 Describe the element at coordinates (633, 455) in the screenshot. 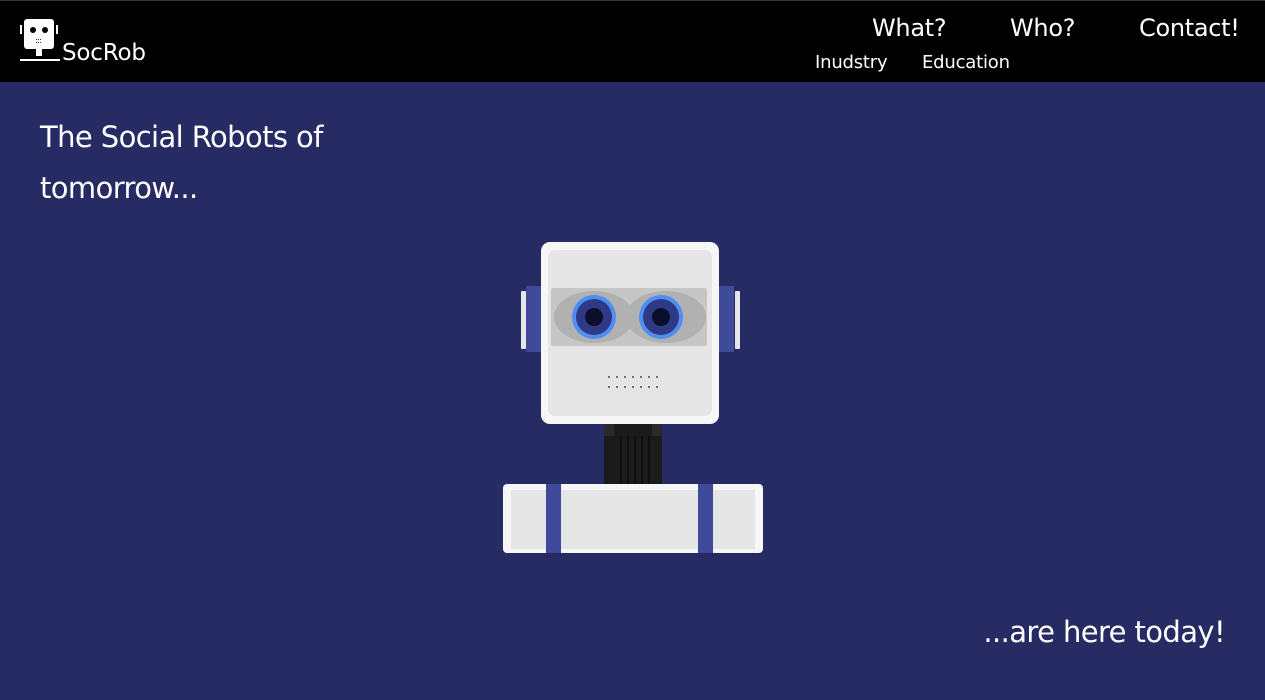

I see `robot-neck` at that location.